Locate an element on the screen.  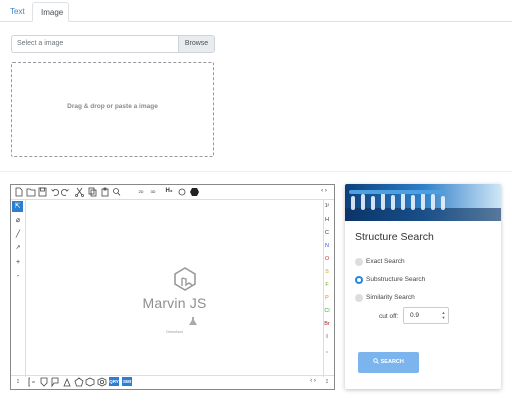
cutoff-label: cut off: is located at coordinates (389, 316).